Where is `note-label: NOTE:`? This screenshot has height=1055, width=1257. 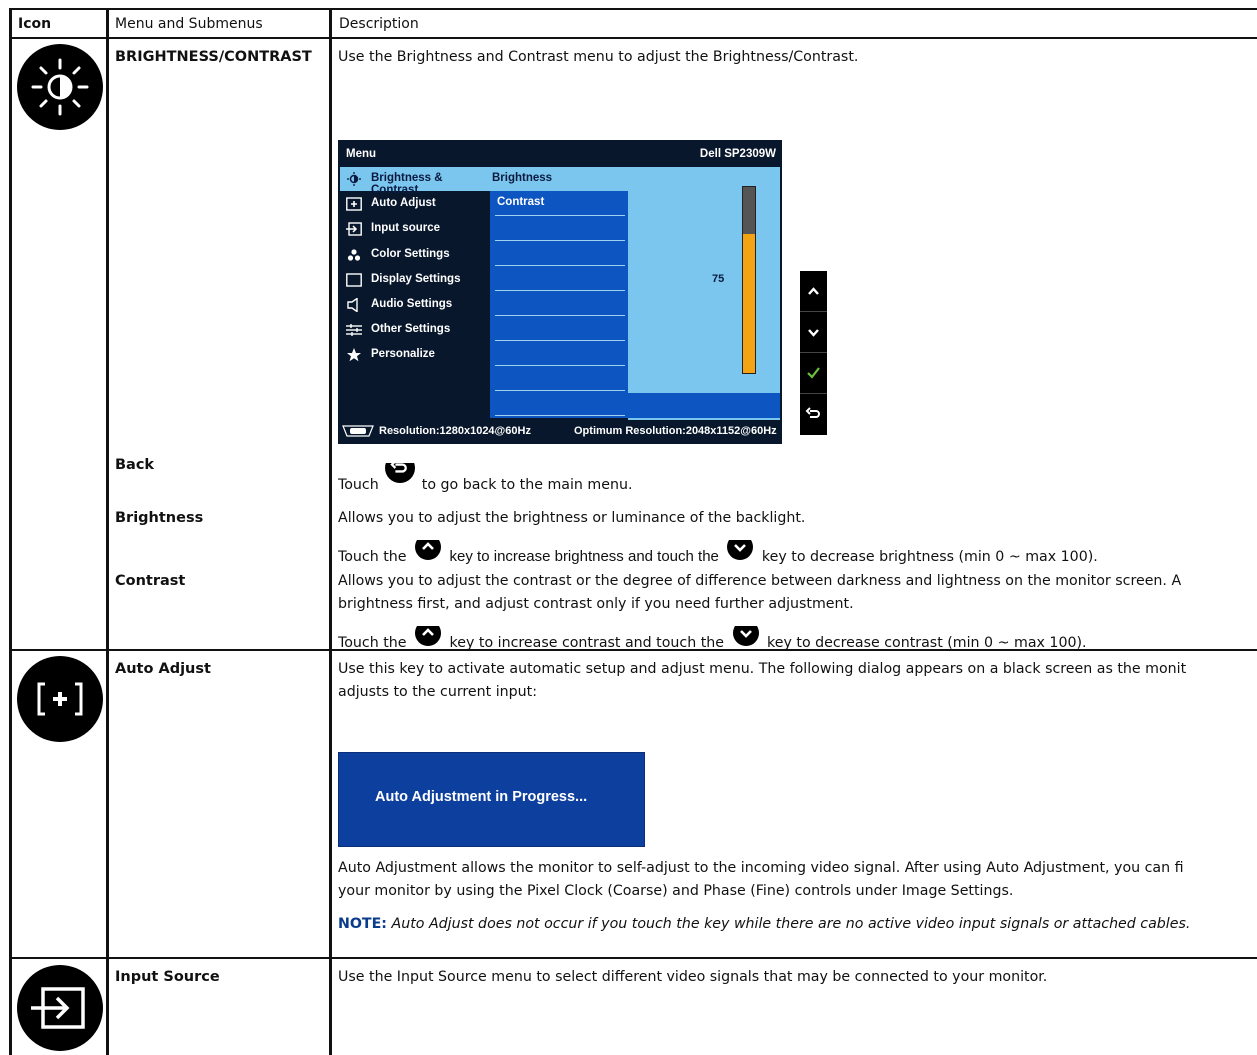 note-label: NOTE: is located at coordinates (362, 924).